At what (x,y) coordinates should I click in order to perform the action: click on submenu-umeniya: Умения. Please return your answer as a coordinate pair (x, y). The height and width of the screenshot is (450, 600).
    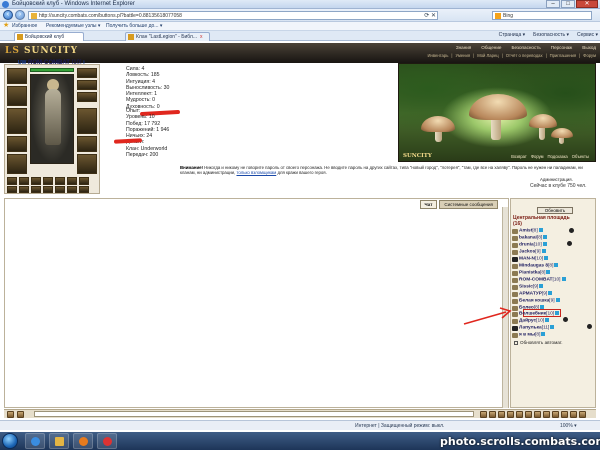
    Looking at the image, I should click on (462, 55).